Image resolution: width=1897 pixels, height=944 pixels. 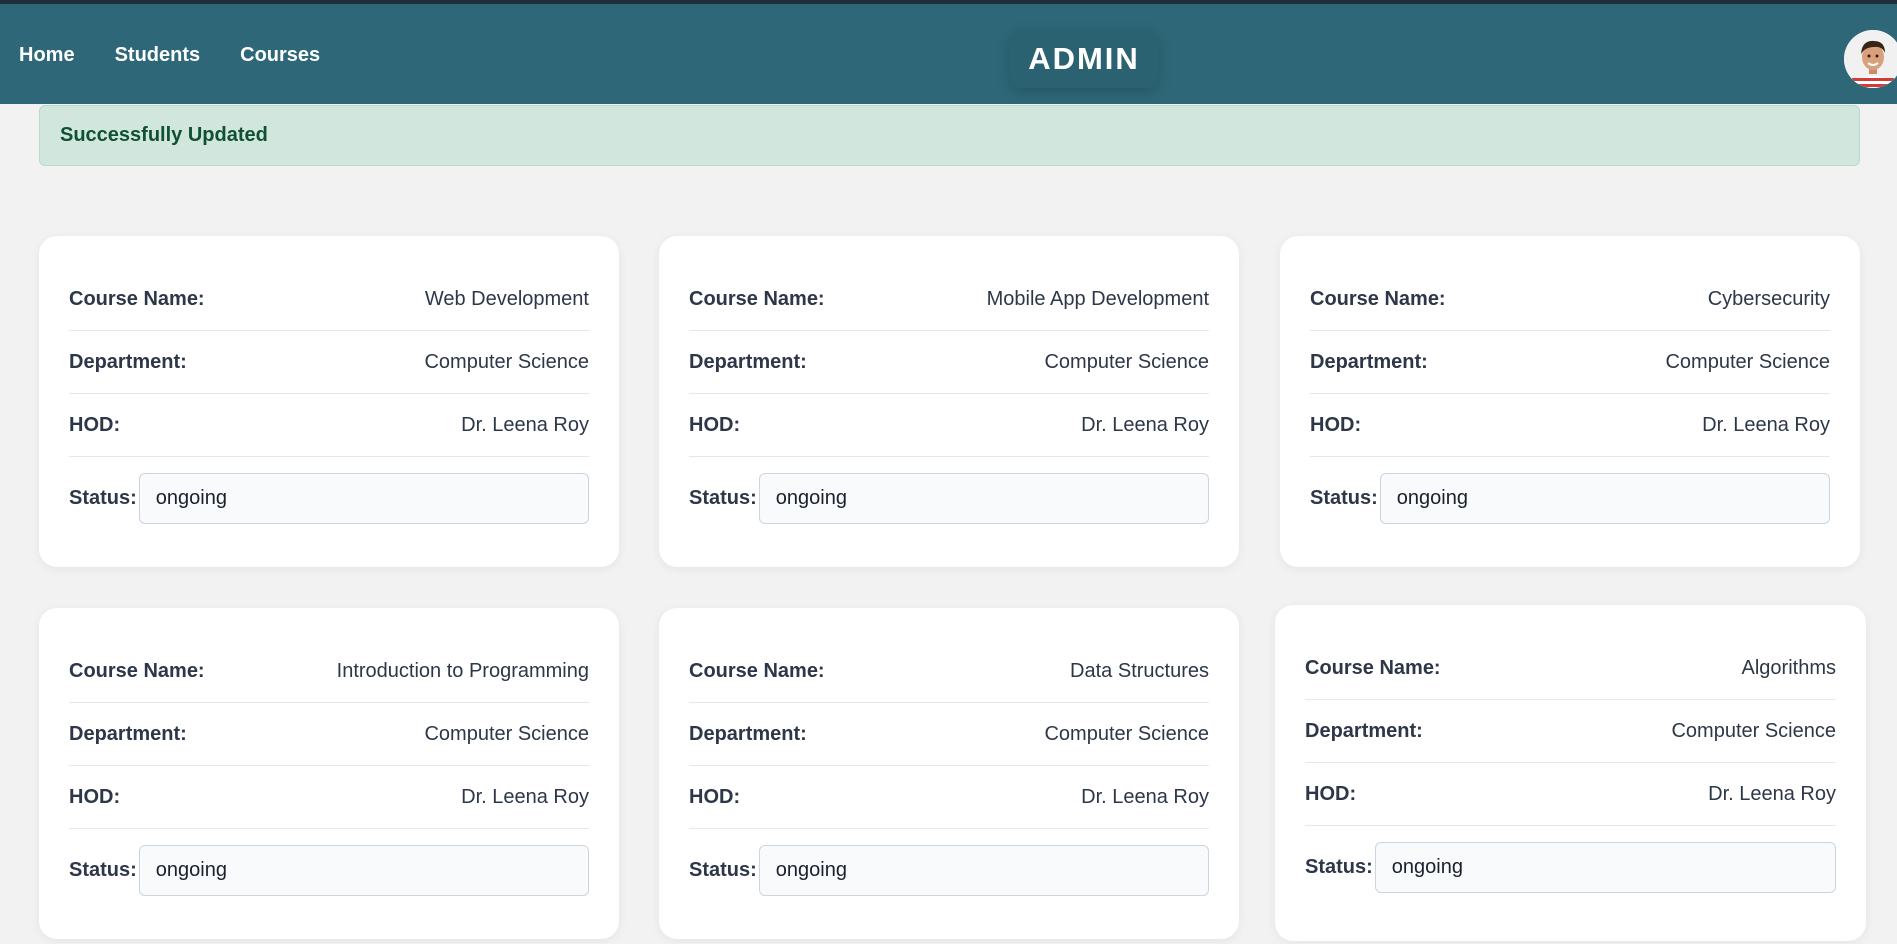 What do you see at coordinates (329, 671) in the screenshot?
I see `course-name-row: Course Name: Introduction to Programming` at bounding box center [329, 671].